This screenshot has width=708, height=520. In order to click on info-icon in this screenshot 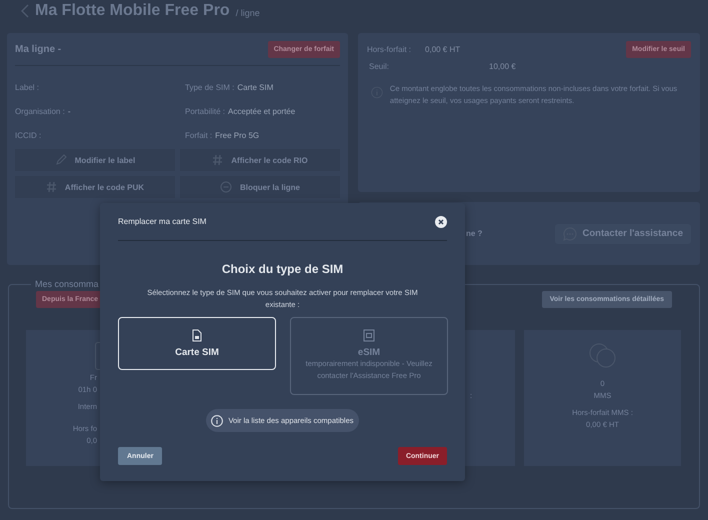, I will do `click(217, 420)`.